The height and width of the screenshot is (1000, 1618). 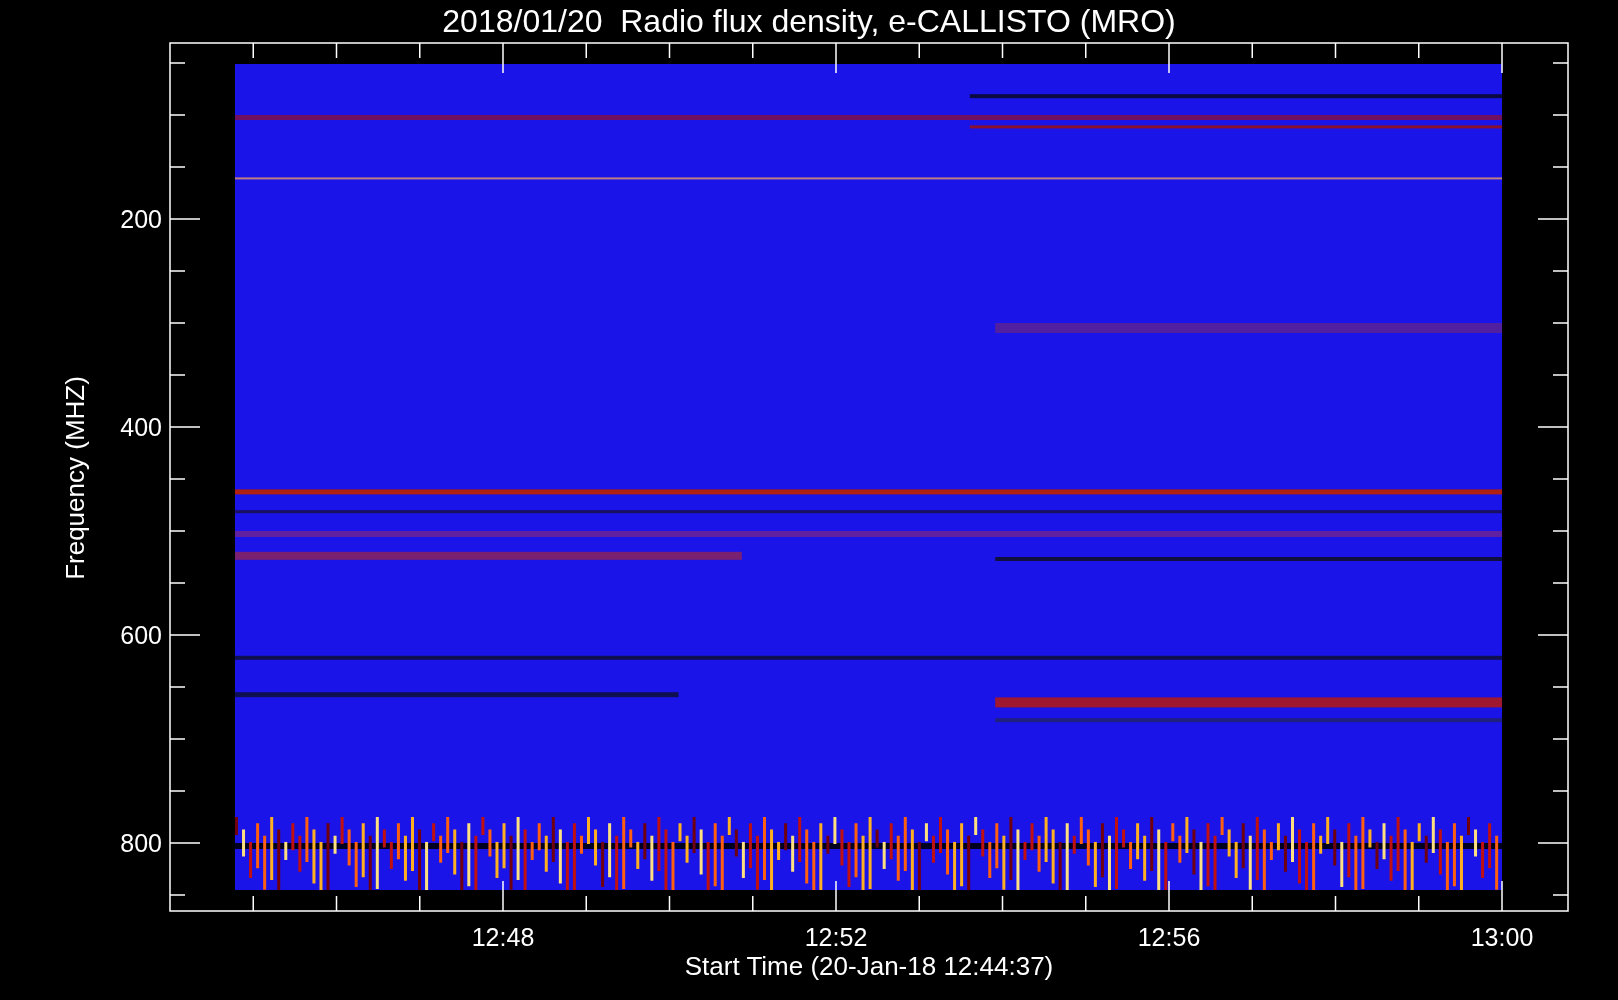 I want to click on x-tick-label: 13:00, so click(x=1502, y=937).